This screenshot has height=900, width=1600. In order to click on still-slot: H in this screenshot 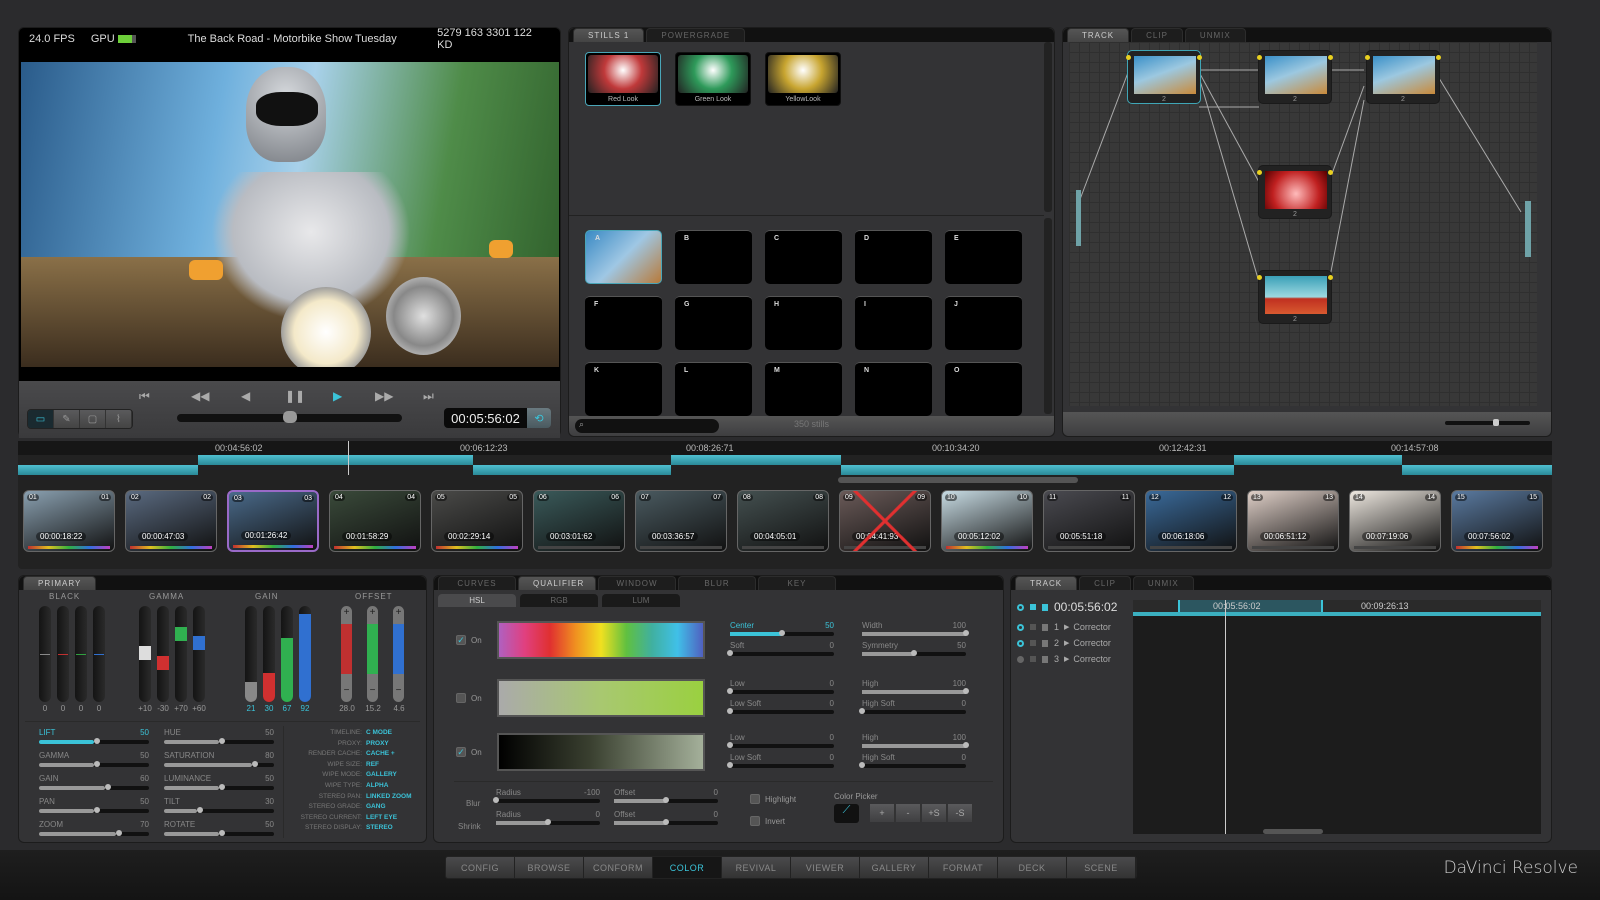, I will do `click(803, 323)`.